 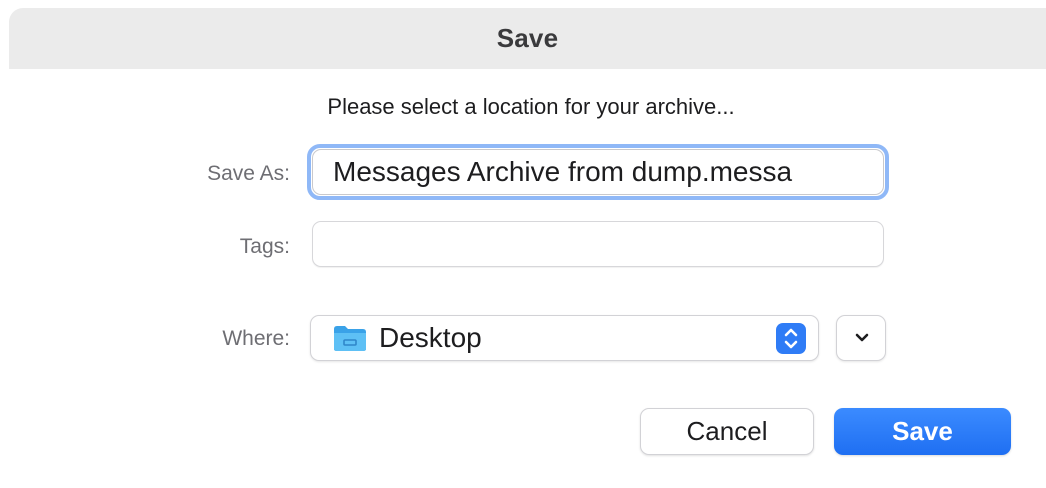 What do you see at coordinates (598, 172) in the screenshot?
I see `save-as-input` at bounding box center [598, 172].